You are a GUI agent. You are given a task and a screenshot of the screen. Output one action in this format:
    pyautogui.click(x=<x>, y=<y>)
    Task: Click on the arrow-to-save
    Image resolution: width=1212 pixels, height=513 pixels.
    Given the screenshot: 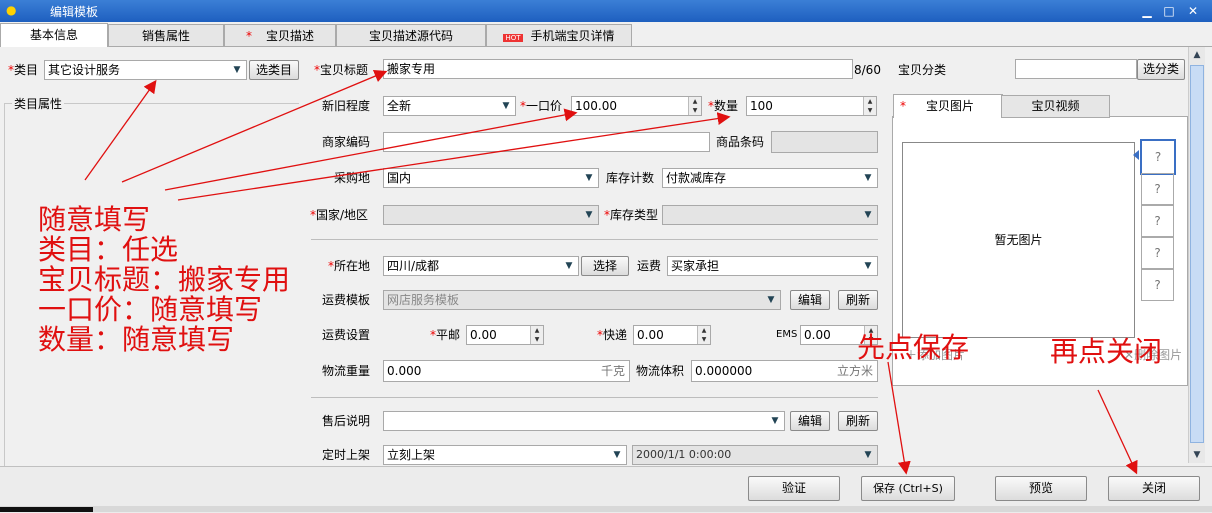 What is the action you would take?
    pyautogui.click(x=899, y=418)
    